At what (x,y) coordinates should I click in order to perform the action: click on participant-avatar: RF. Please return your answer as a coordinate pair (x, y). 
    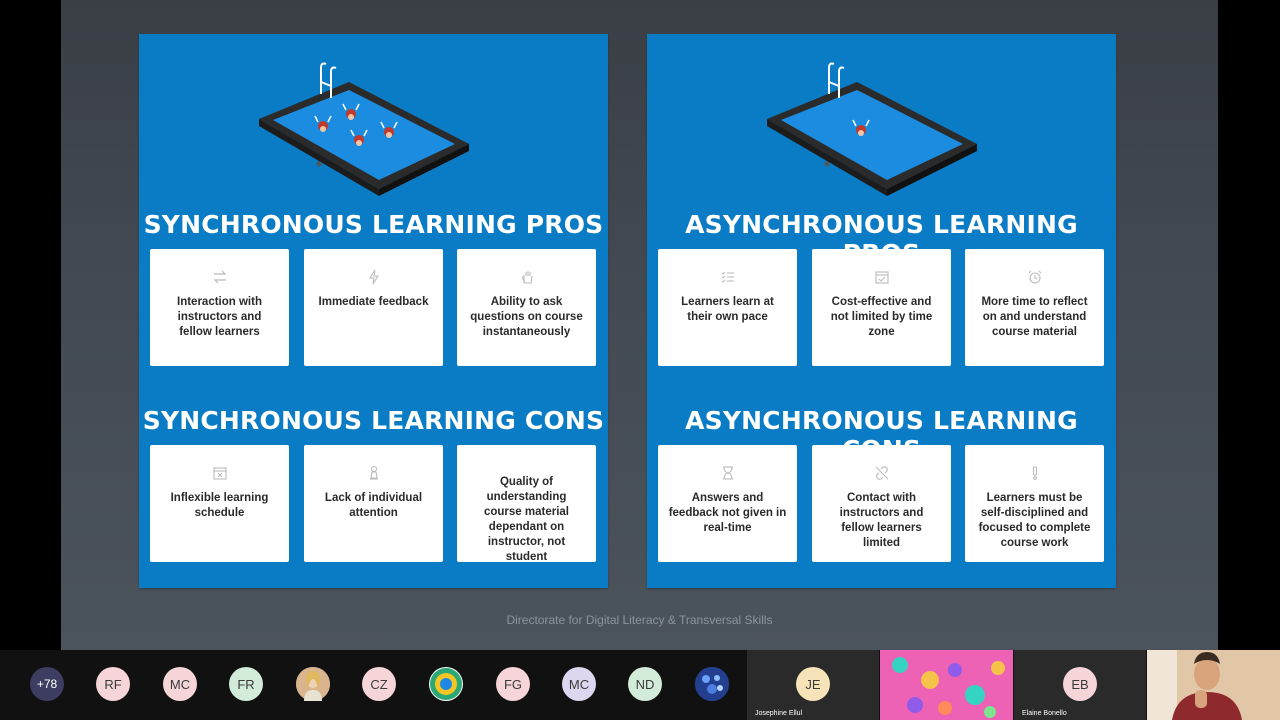
    Looking at the image, I should click on (113, 684).